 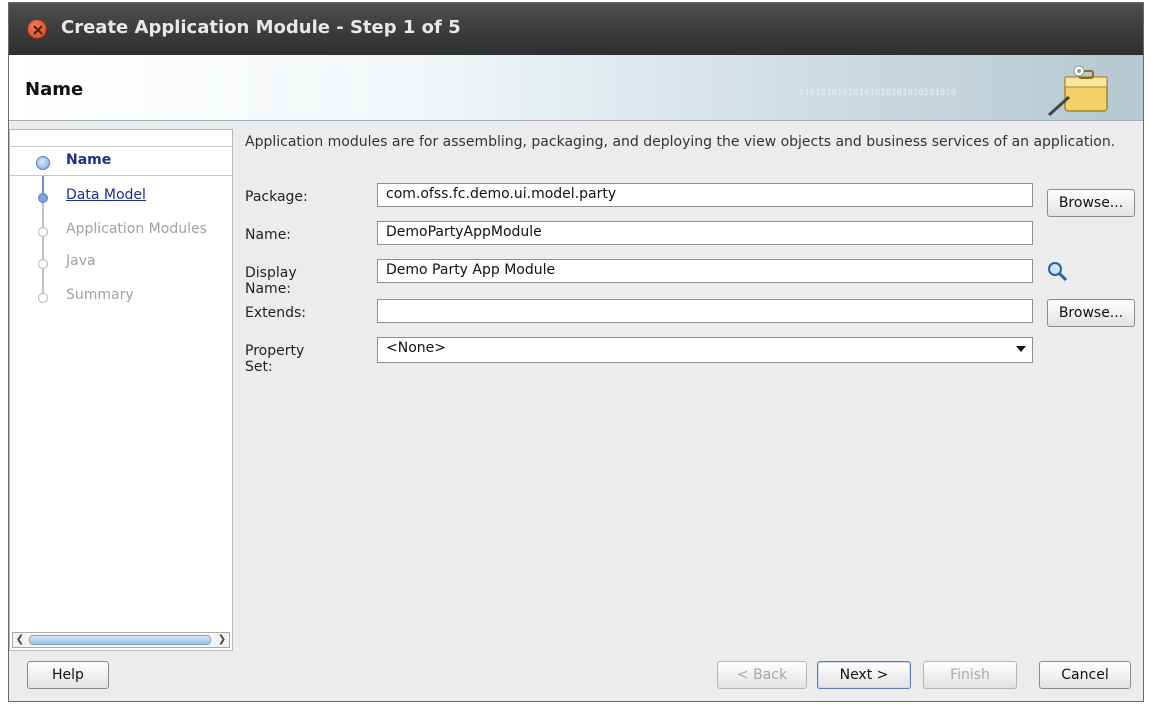 I want to click on step-summary: Summary, so click(x=121, y=297).